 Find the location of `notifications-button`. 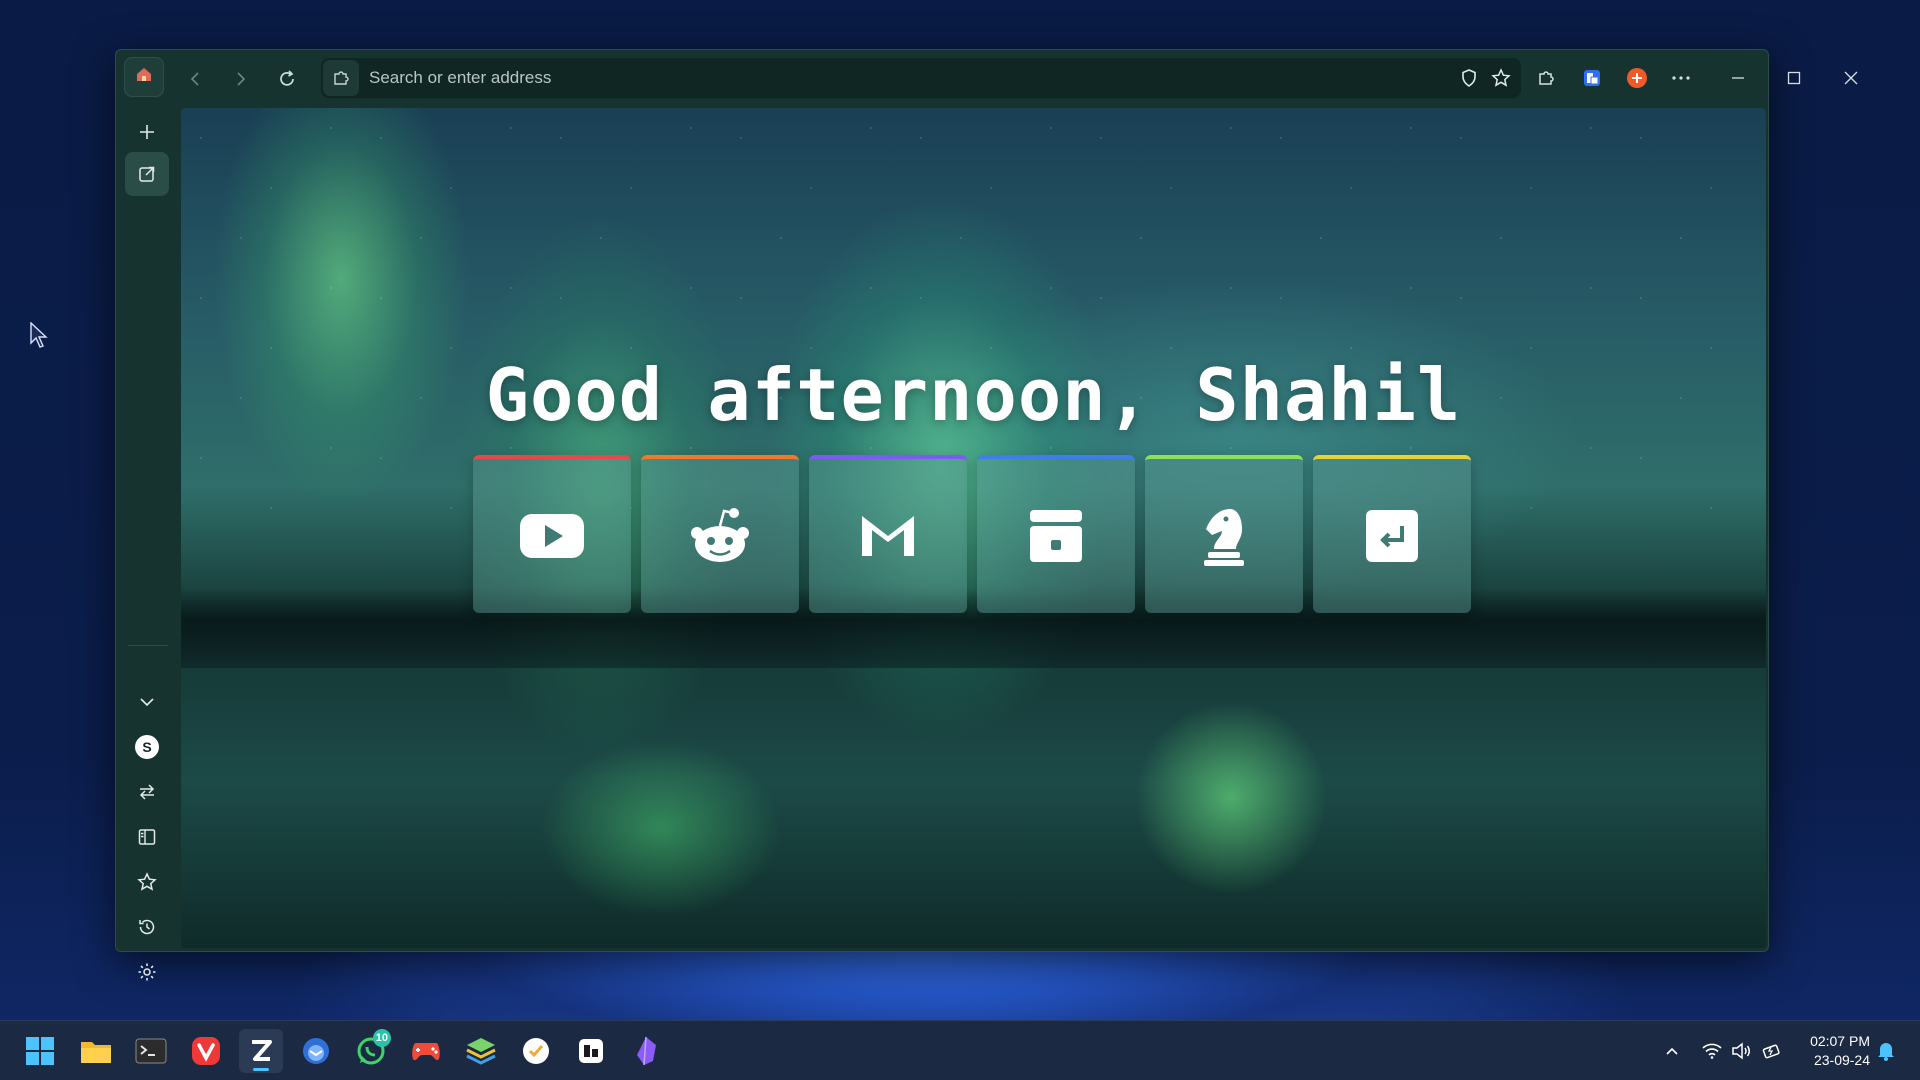

notifications-button is located at coordinates (1886, 1051).